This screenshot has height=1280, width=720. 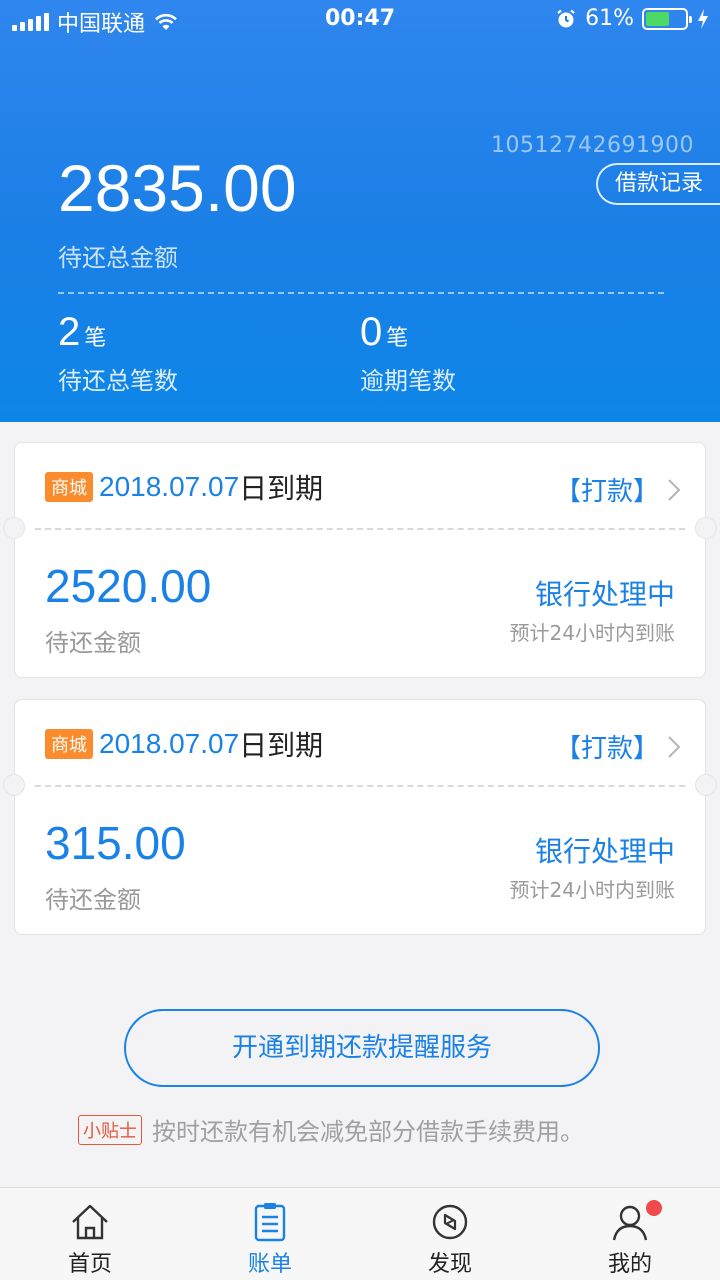 What do you see at coordinates (450, 1222) in the screenshot?
I see `compass-icon` at bounding box center [450, 1222].